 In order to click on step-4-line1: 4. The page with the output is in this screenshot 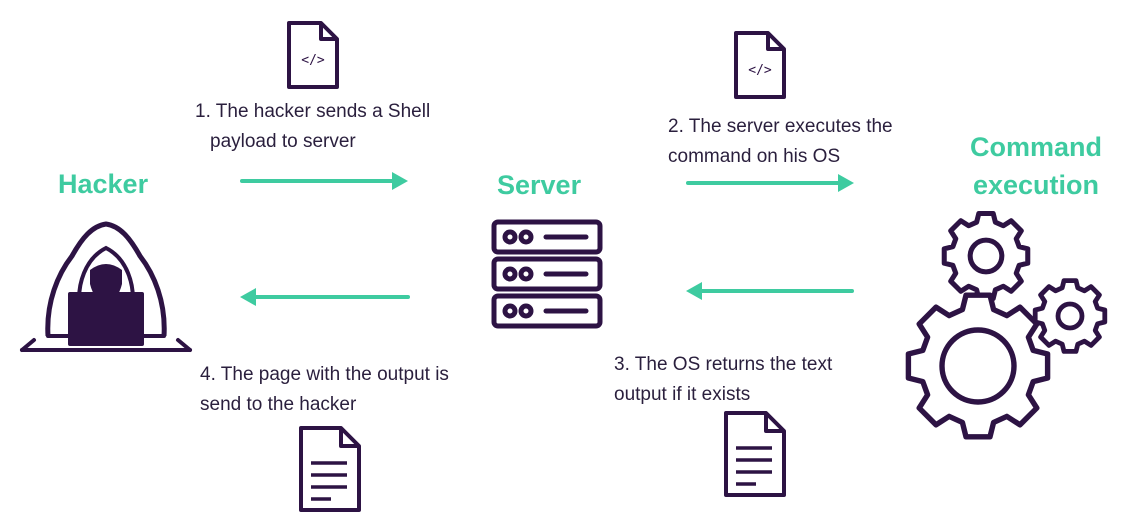, I will do `click(324, 374)`.